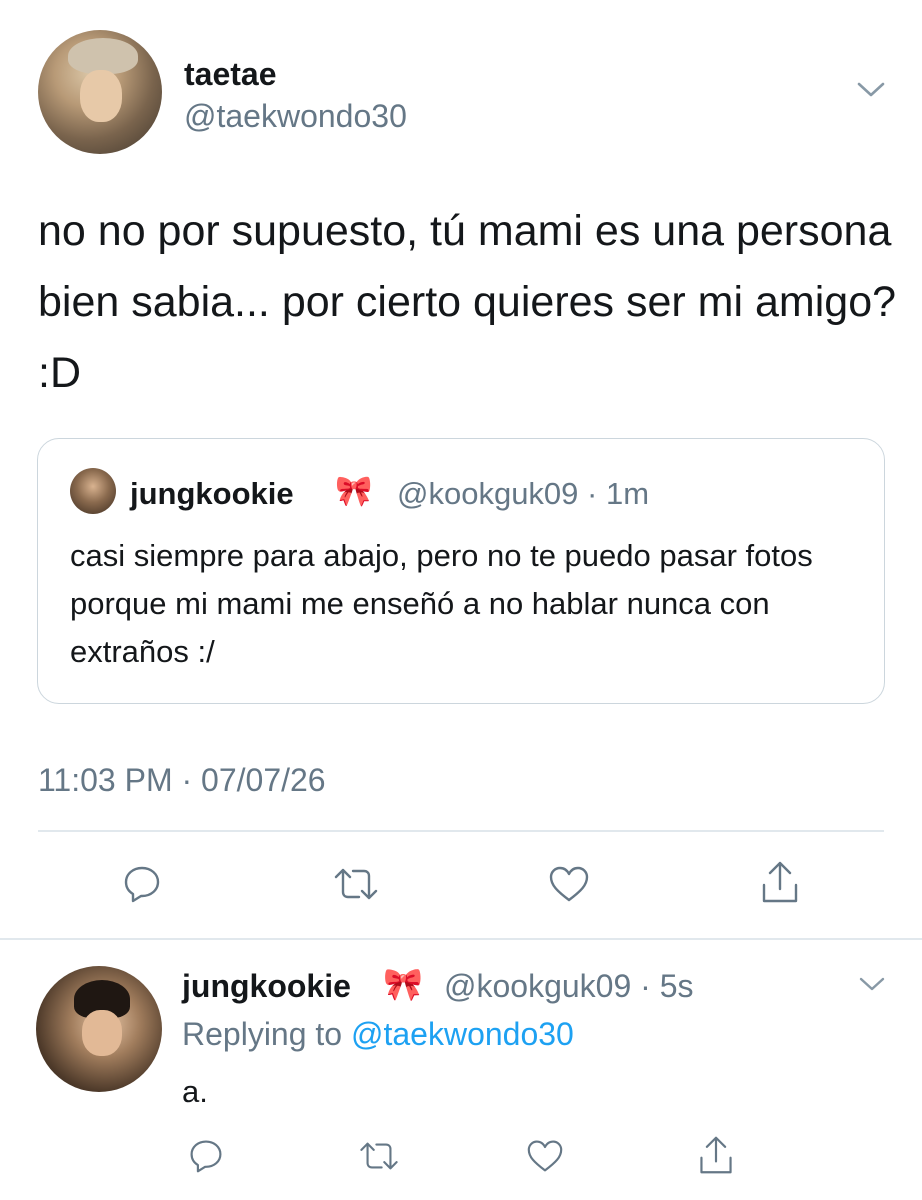 This screenshot has width=922, height=1200. Describe the element at coordinates (99, 1029) in the screenshot. I see `reply-avatar` at that location.